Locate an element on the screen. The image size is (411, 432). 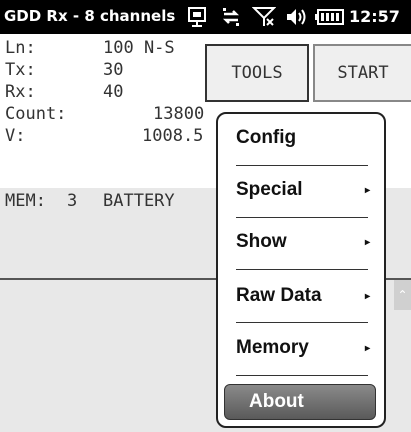
tx-label: Tx: is located at coordinates (20, 70).